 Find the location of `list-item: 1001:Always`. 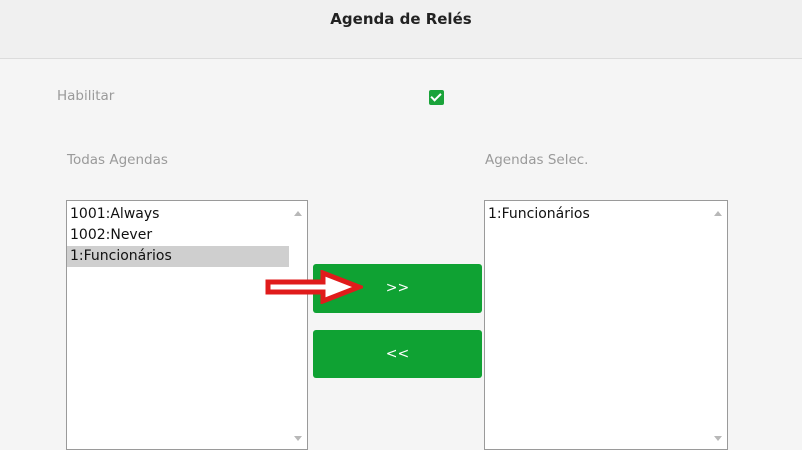

list-item: 1001:Always is located at coordinates (178, 214).